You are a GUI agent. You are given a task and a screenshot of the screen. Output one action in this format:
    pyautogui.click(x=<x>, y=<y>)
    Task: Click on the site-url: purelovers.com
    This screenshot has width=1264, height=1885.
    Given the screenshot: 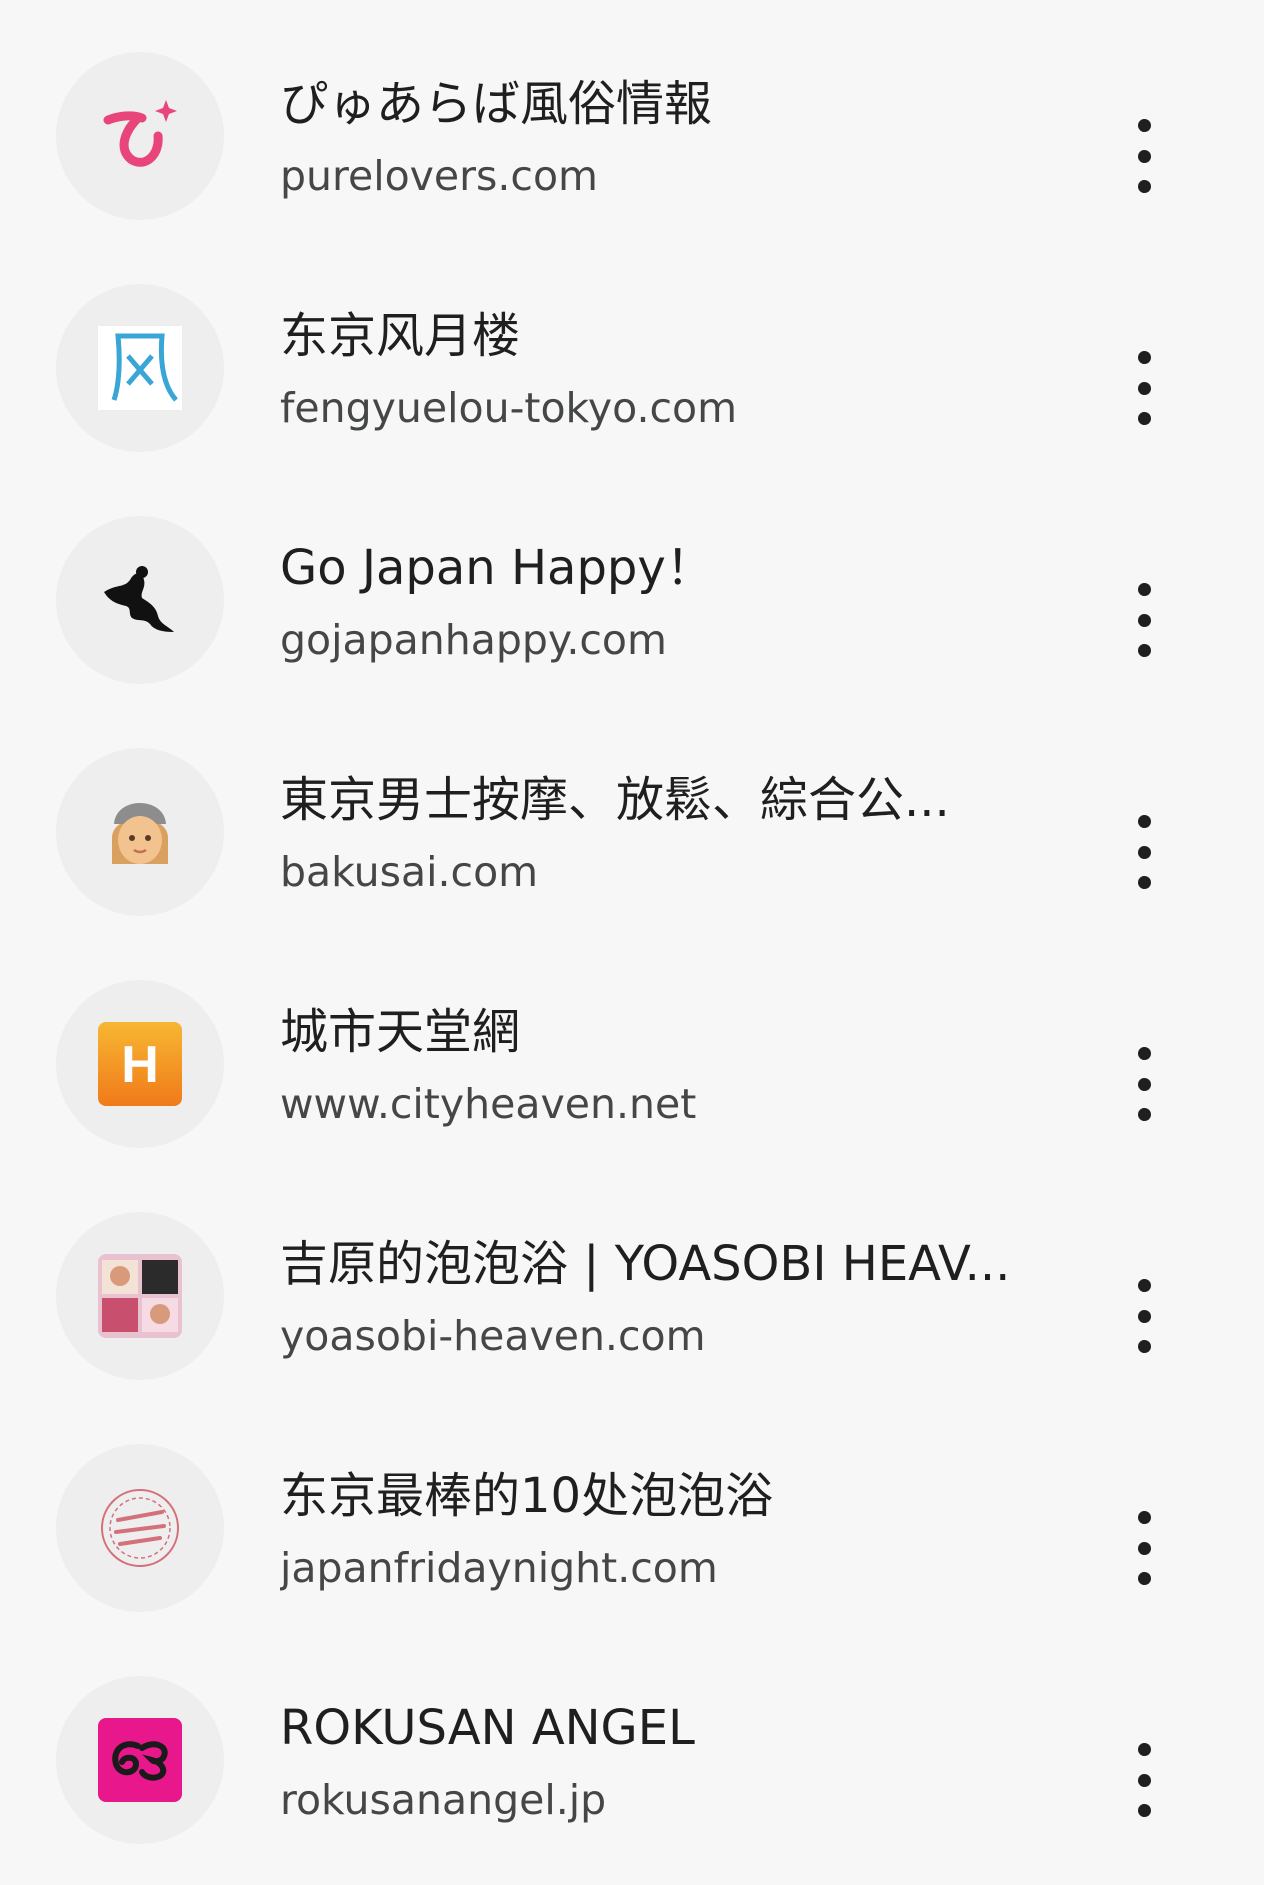 What is the action you would take?
    pyautogui.click(x=439, y=176)
    